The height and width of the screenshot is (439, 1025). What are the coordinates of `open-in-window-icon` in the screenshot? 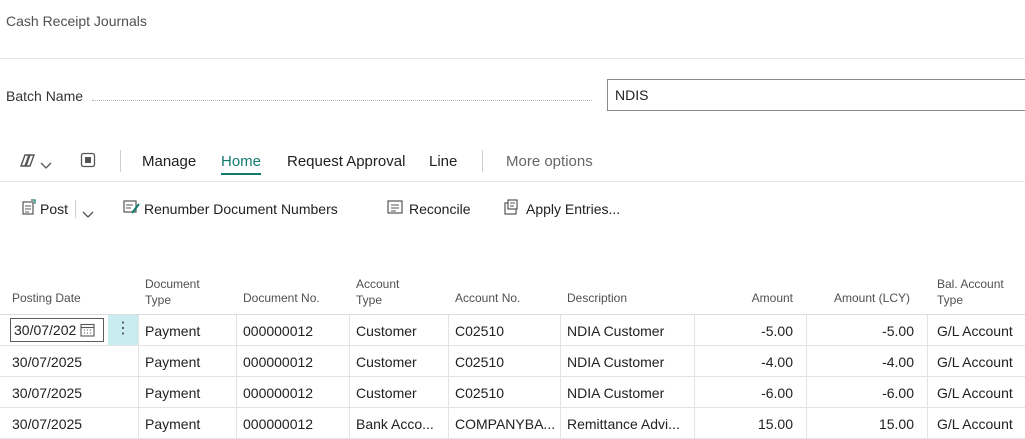 It's located at (88, 162).